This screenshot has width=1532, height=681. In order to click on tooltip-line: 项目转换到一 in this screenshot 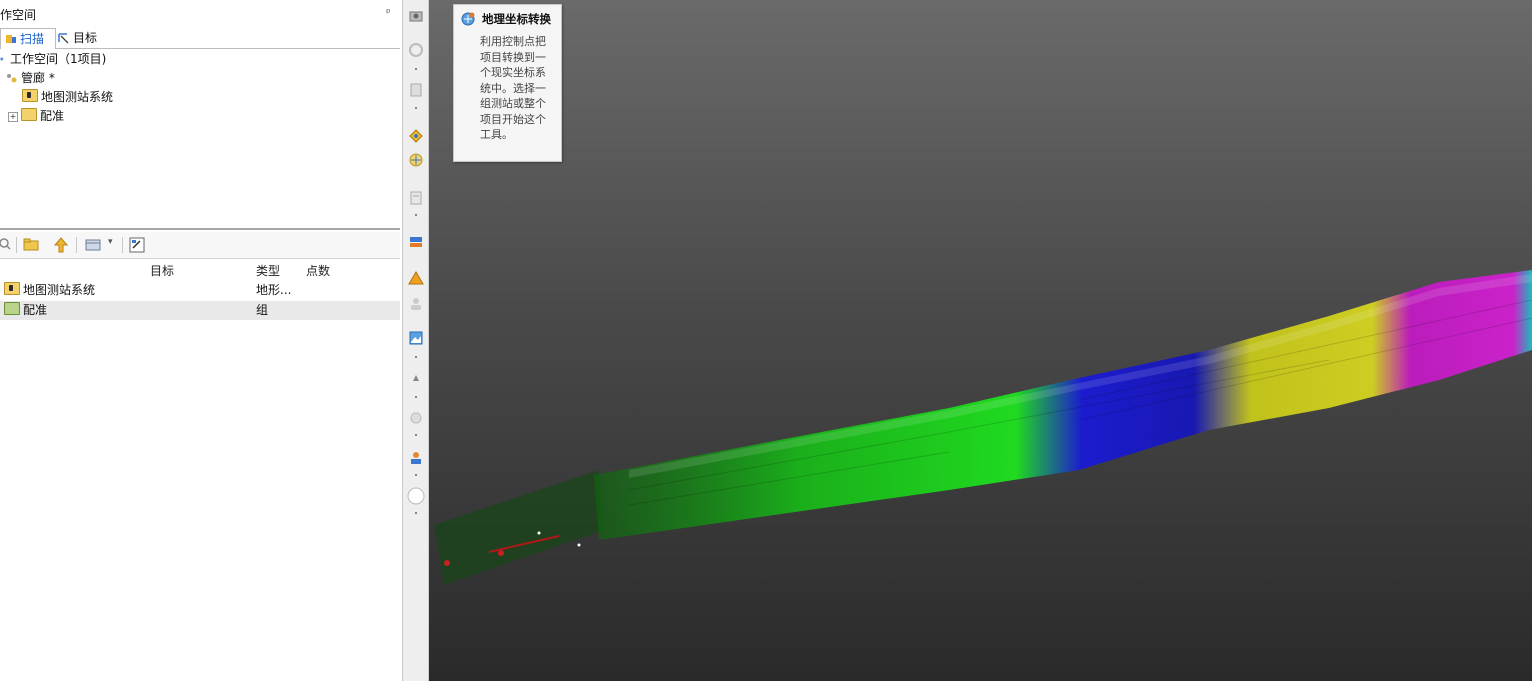, I will do `click(513, 57)`.